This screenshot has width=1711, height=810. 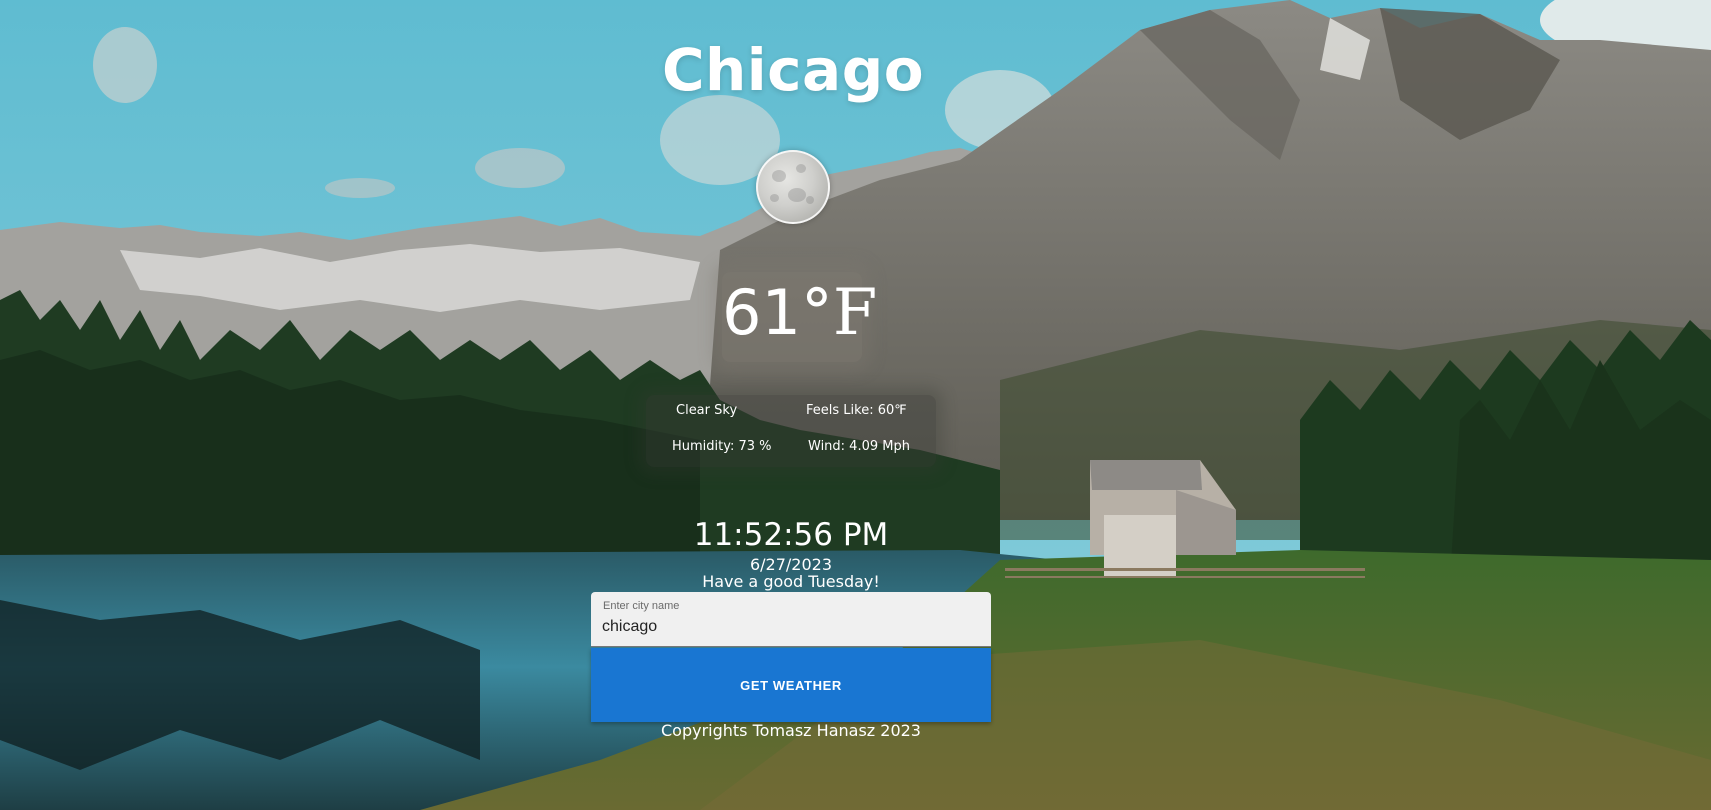 I want to click on humidity: Humidity: 73 %, so click(x=722, y=446).